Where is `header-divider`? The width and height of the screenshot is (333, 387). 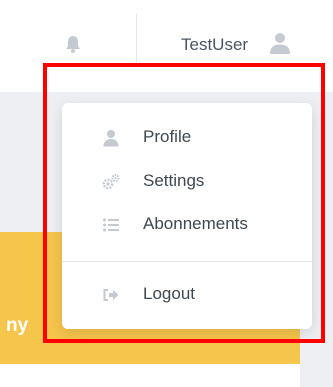
header-divider is located at coordinates (136, 39).